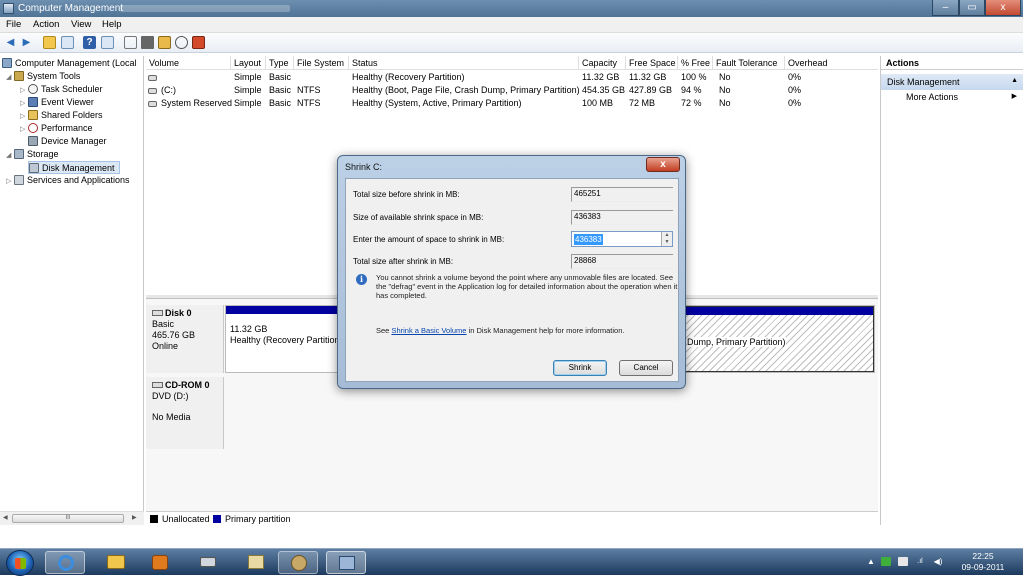 The height and width of the screenshot is (576, 1023). What do you see at coordinates (602, 63) in the screenshot?
I see `col-capacity: Capacity` at bounding box center [602, 63].